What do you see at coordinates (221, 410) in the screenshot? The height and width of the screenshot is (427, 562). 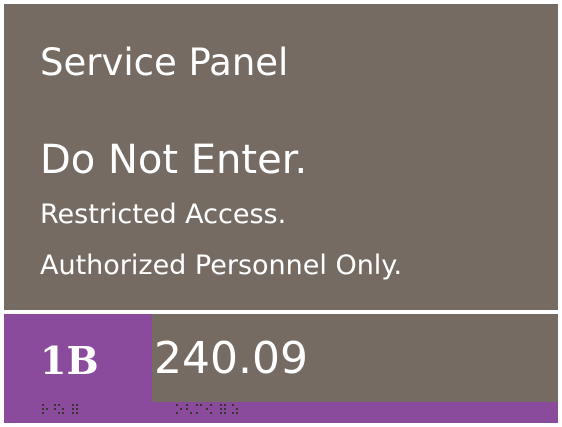 I see `braille-room-number` at bounding box center [221, 410].